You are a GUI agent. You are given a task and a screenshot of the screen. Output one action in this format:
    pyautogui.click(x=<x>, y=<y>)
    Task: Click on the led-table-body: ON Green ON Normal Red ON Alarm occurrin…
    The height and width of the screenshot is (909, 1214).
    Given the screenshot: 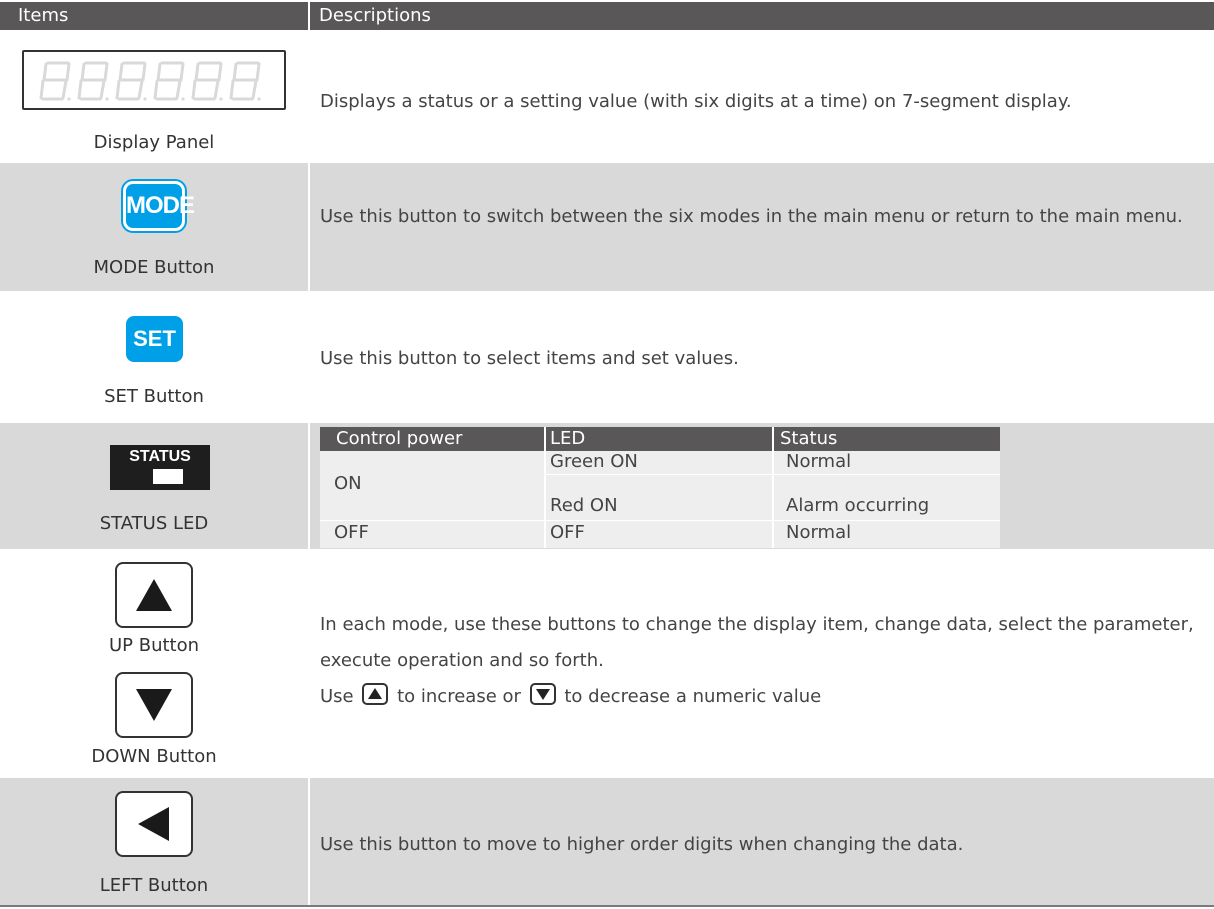 What is the action you would take?
    pyautogui.click(x=660, y=499)
    